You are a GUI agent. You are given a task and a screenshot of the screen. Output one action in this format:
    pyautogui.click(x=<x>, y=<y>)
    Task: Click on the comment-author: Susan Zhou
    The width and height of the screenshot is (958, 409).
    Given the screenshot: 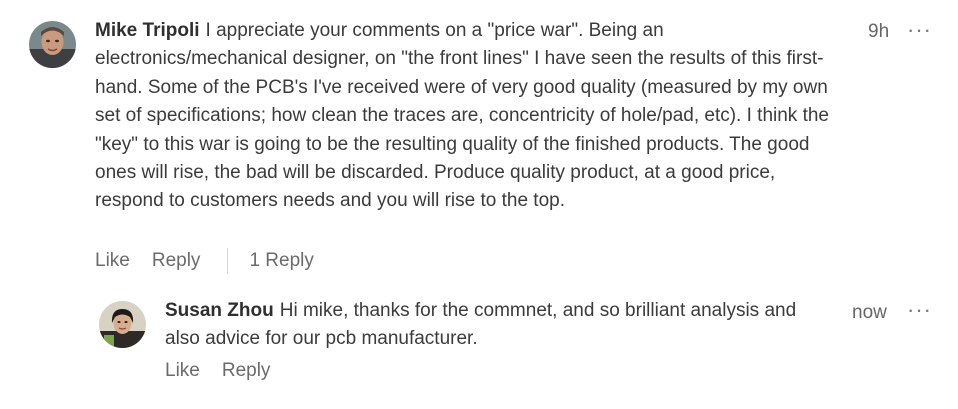 What is the action you would take?
    pyautogui.click(x=219, y=310)
    